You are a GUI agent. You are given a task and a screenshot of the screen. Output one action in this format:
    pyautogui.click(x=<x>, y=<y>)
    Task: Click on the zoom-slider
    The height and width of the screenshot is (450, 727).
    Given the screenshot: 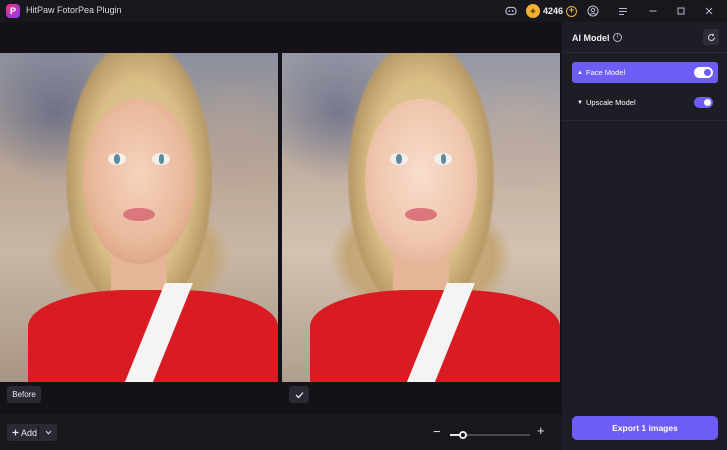 What is the action you would take?
    pyautogui.click(x=490, y=435)
    